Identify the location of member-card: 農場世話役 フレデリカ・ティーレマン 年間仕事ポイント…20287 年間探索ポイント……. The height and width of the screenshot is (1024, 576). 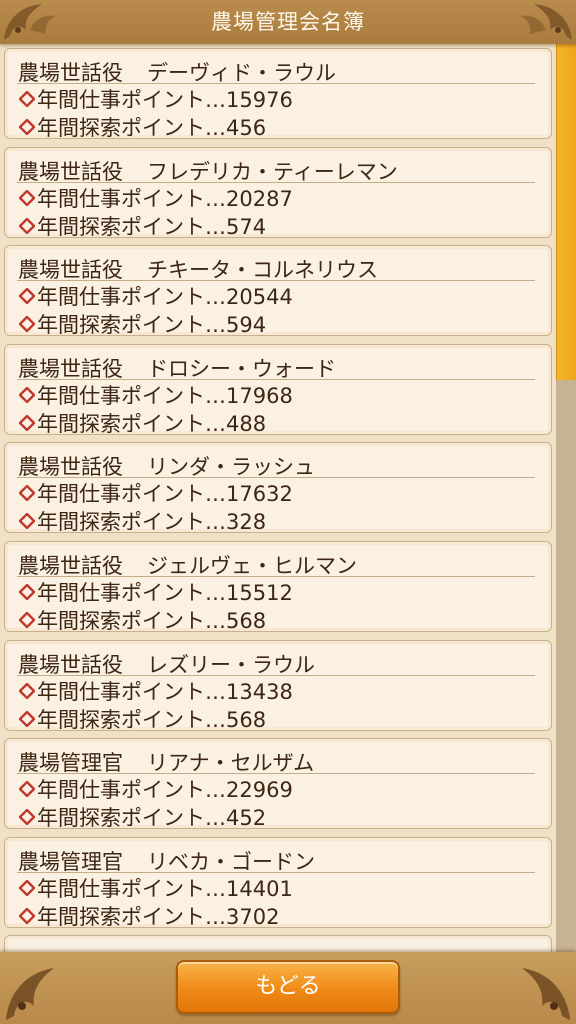
(278, 193).